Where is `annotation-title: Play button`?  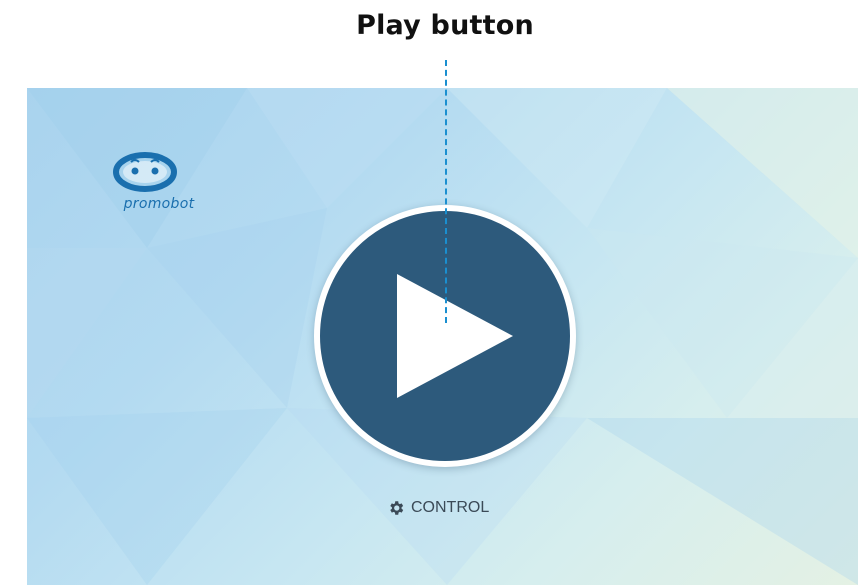
annotation-title: Play button is located at coordinates (445, 25).